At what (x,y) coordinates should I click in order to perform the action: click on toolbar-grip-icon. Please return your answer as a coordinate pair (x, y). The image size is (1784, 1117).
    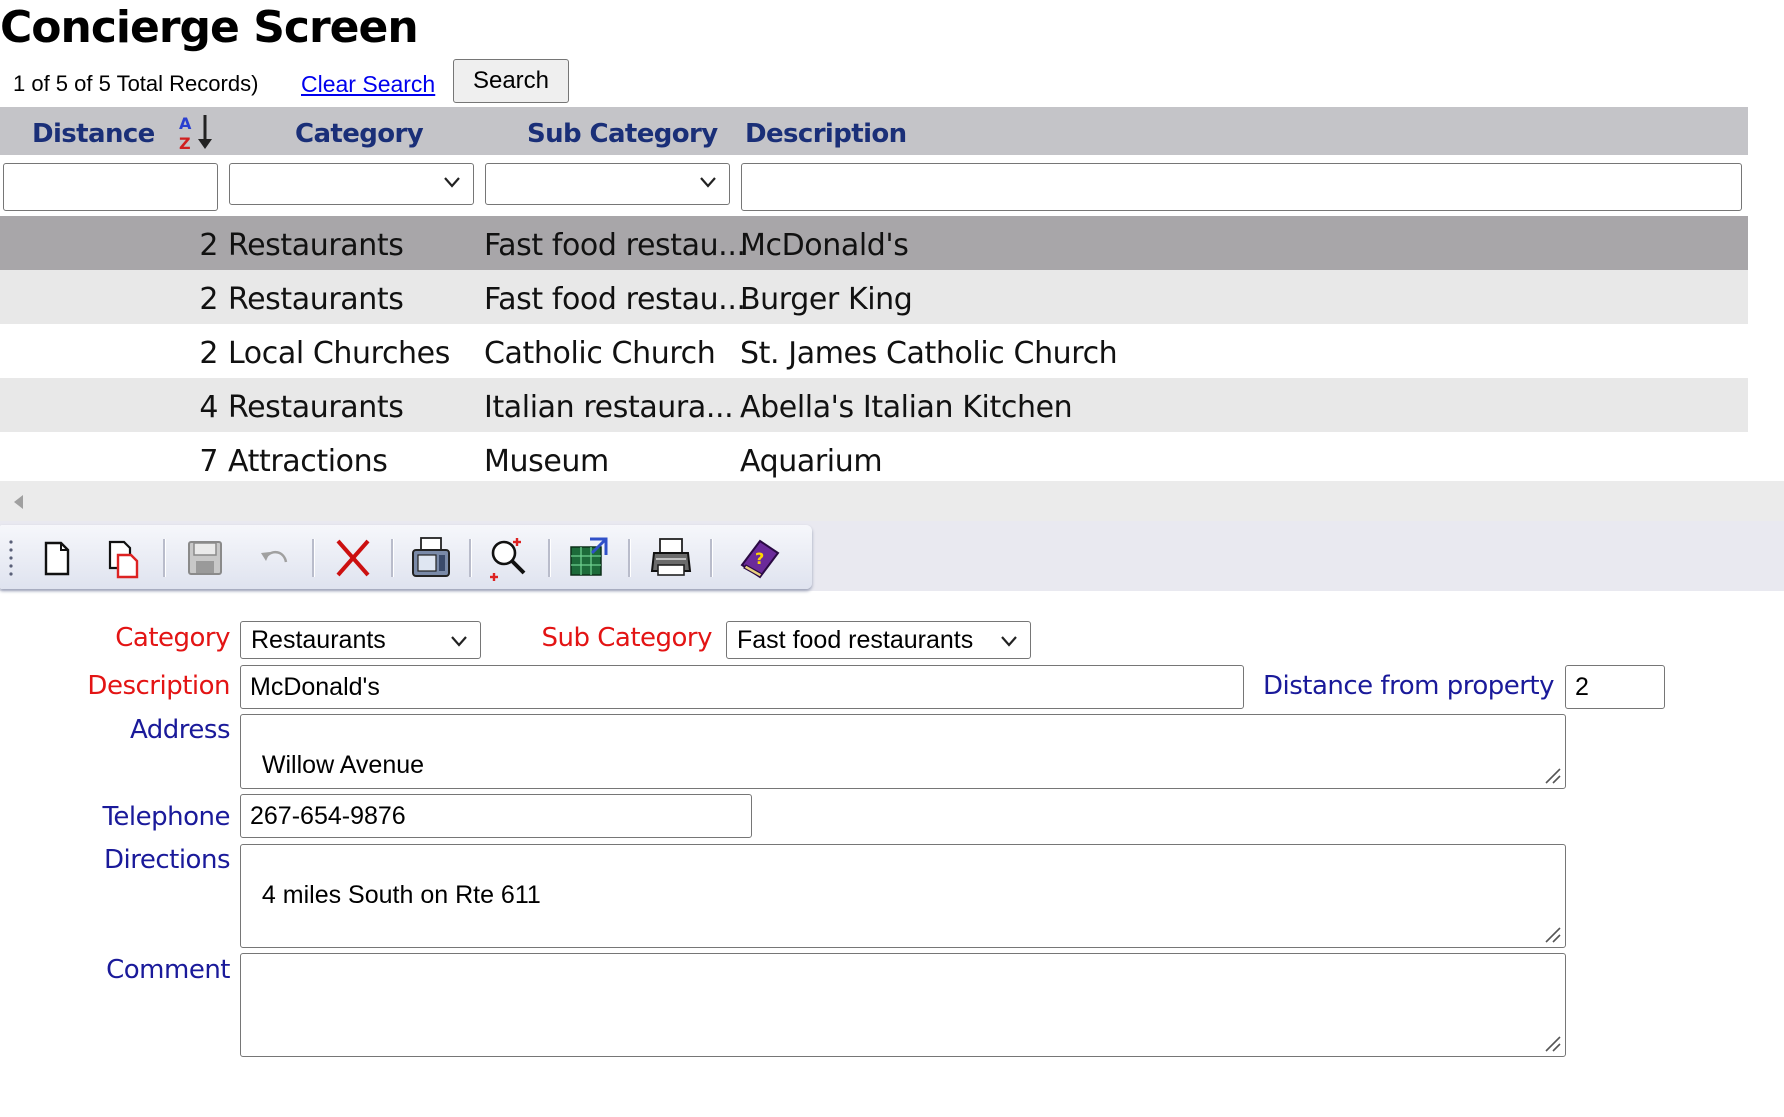
    Looking at the image, I should click on (11, 558).